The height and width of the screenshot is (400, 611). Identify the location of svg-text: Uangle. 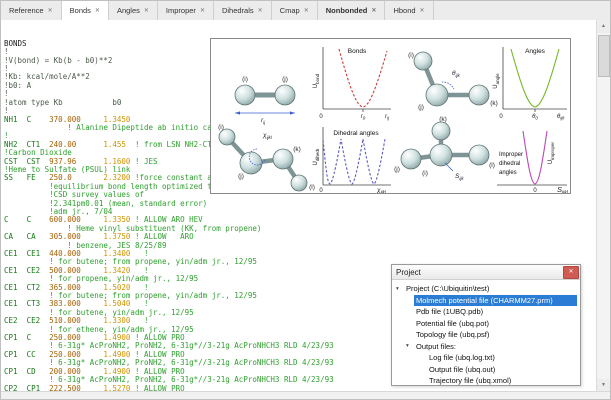
(496, 81).